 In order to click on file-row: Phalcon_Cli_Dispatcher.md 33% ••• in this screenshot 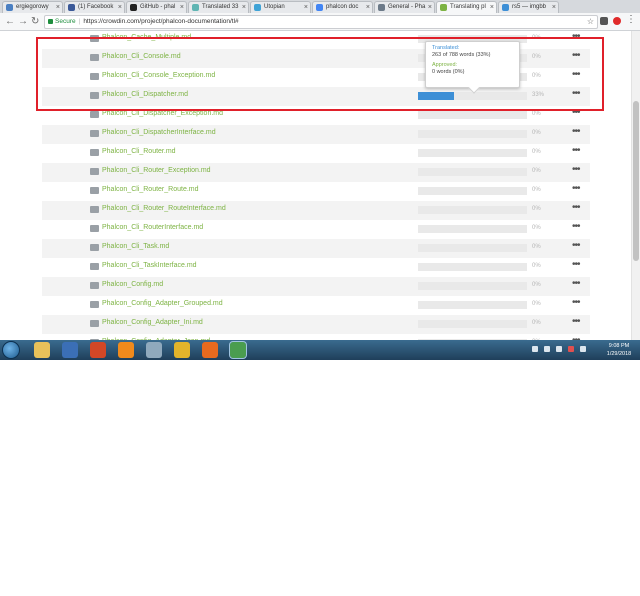, I will do `click(316, 96)`.